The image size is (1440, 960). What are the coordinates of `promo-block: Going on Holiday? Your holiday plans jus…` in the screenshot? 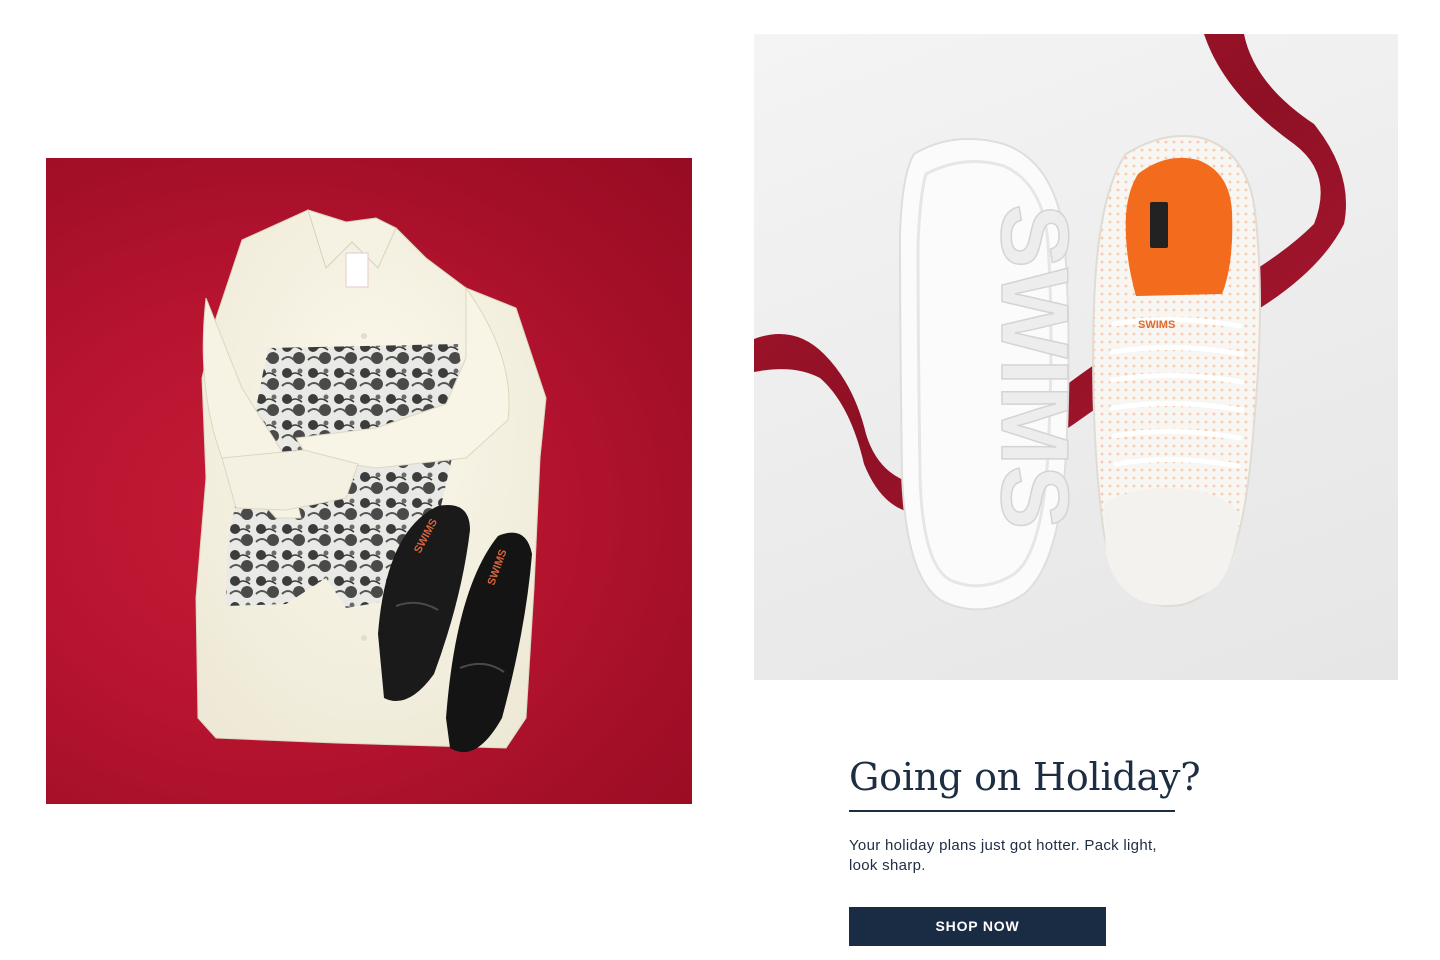 It's located at (1025, 849).